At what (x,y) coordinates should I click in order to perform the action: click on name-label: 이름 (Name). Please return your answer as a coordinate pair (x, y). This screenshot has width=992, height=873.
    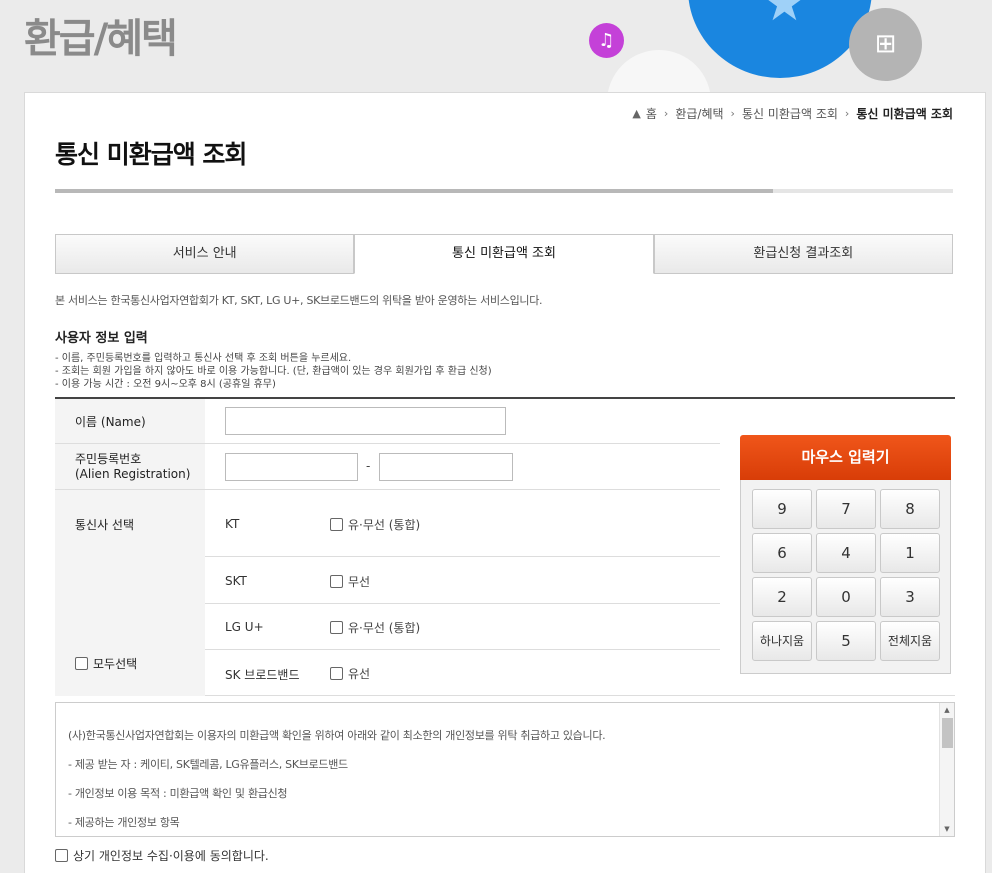
    Looking at the image, I should click on (110, 422).